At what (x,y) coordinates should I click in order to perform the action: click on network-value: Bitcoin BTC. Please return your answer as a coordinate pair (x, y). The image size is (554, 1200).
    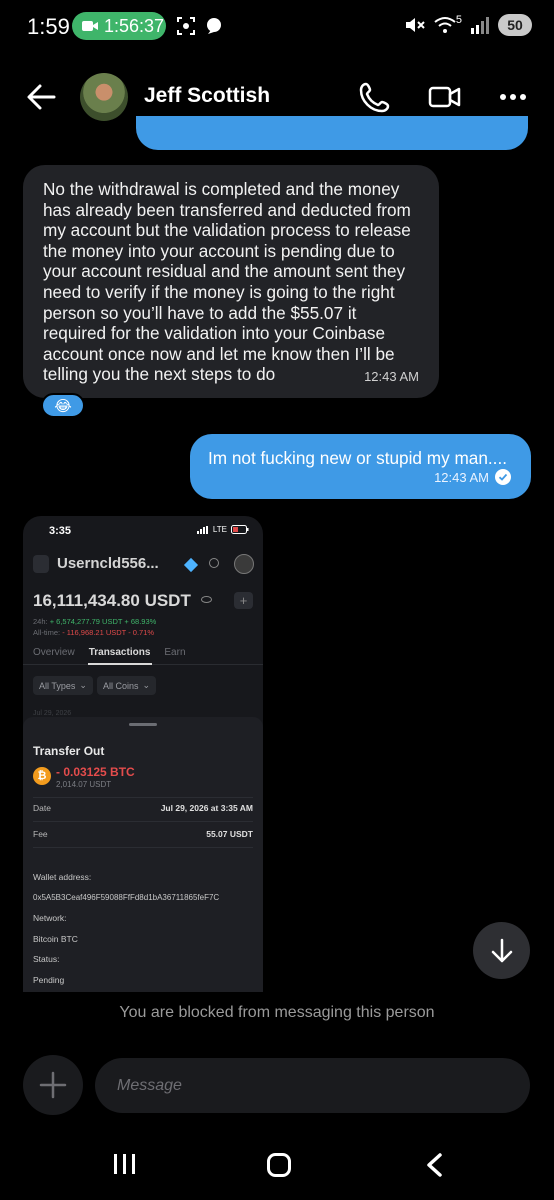
    Looking at the image, I should click on (55, 939).